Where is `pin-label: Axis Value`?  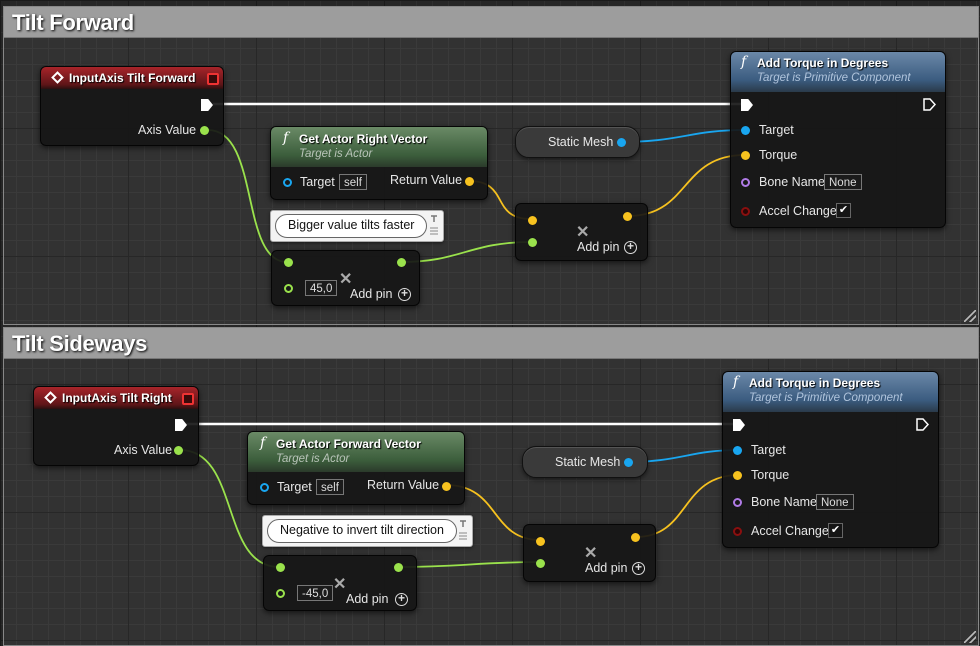
pin-label: Axis Value is located at coordinates (143, 450).